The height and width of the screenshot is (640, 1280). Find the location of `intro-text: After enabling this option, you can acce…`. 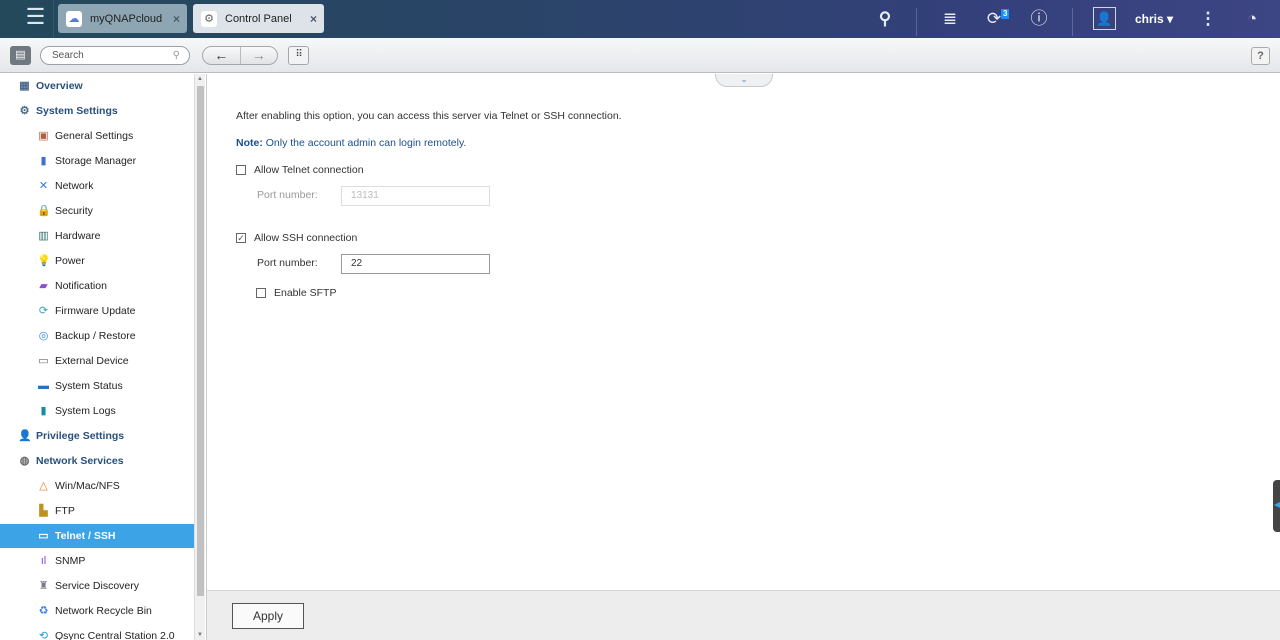

intro-text: After enabling this option, you can acce… is located at coordinates (429, 116).